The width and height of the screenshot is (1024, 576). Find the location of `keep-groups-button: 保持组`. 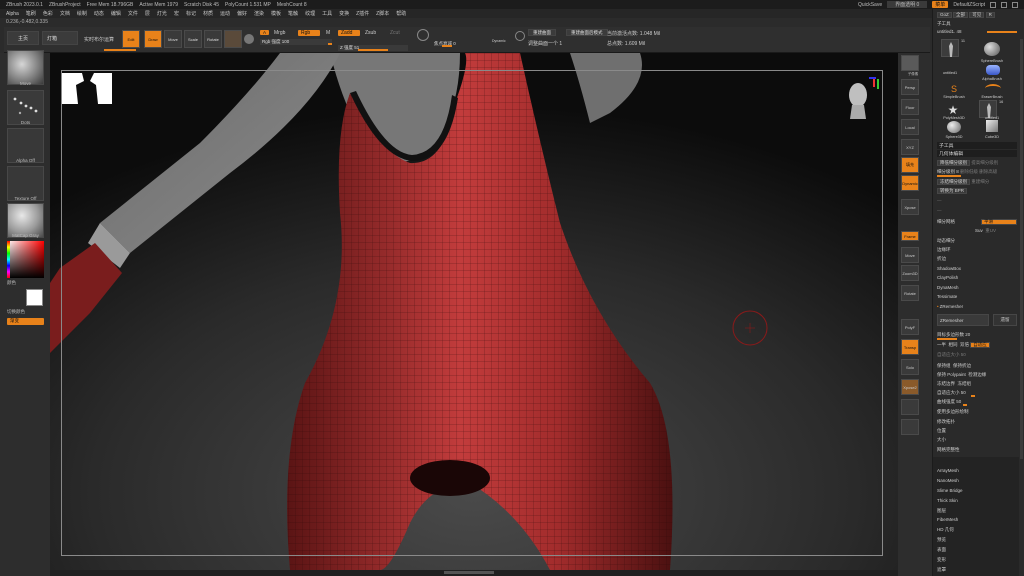

keep-groups-button: 保持组 is located at coordinates (944, 366).